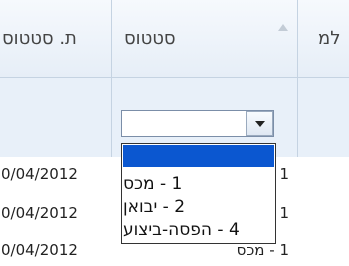 This screenshot has height=266, width=349. I want to click on column-header-label: סטטוס, so click(150, 38).